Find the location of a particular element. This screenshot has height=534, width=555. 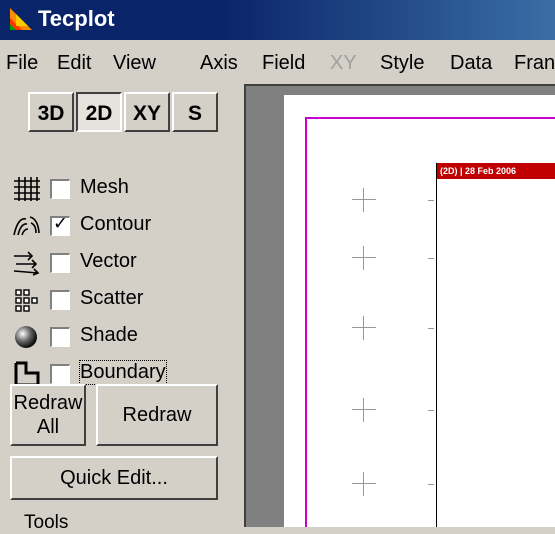

vector-checkbox is located at coordinates (60, 263).